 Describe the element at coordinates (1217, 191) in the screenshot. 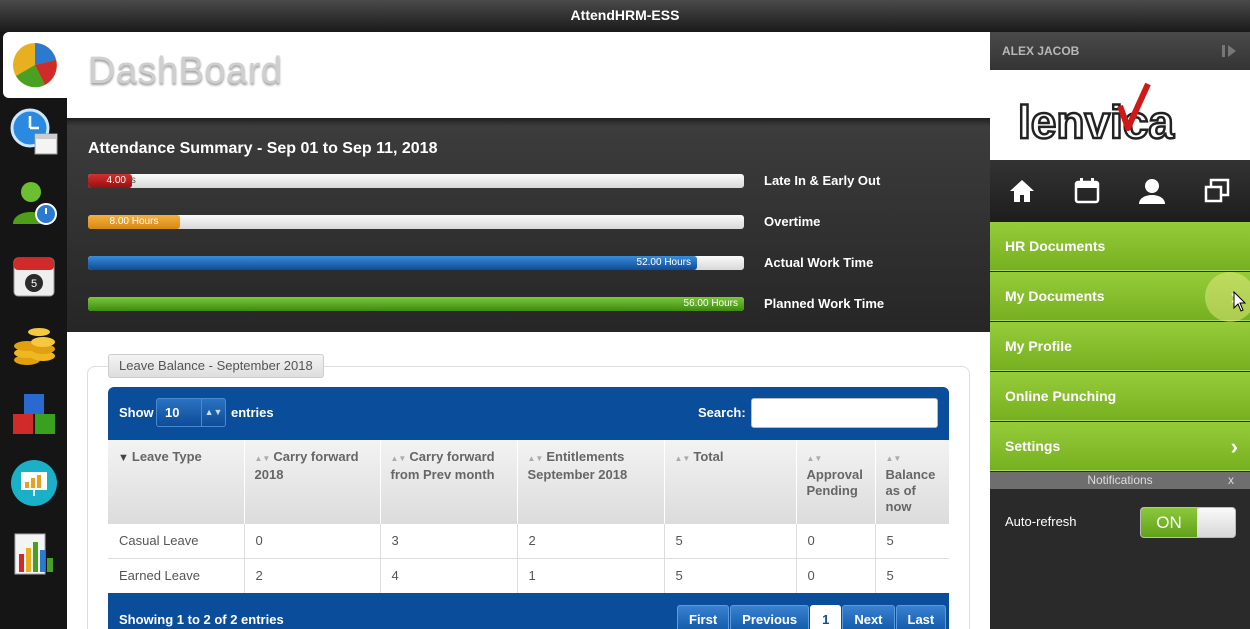

I see `windows-icon` at that location.